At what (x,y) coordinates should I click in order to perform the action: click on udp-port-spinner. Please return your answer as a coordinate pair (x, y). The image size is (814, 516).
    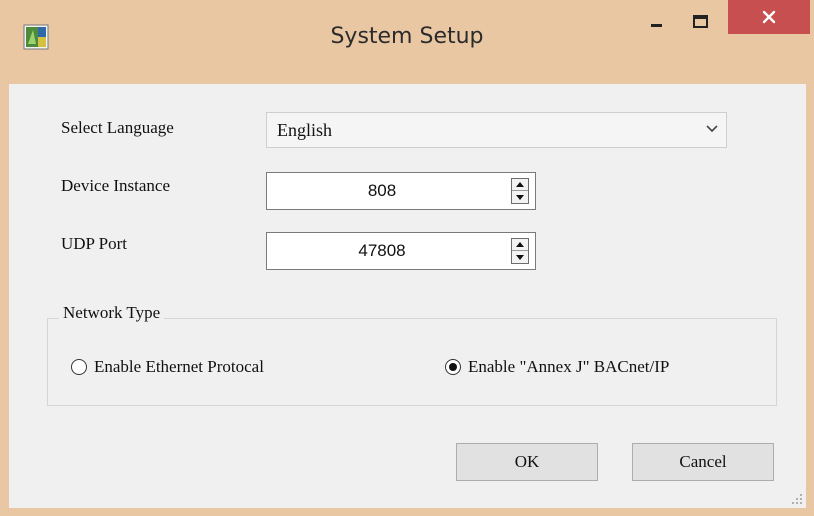
    Looking at the image, I should click on (520, 251).